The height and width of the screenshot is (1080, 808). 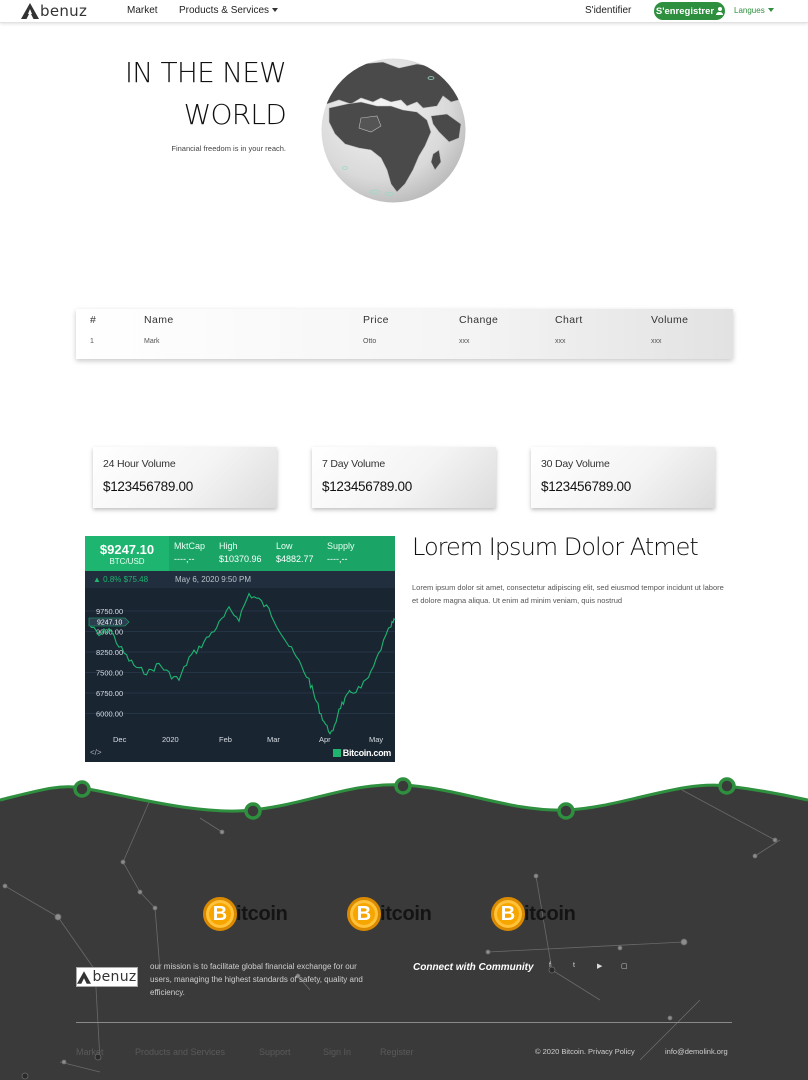 What do you see at coordinates (109, 673) in the screenshot?
I see `y-tick-label: 7500.00` at bounding box center [109, 673].